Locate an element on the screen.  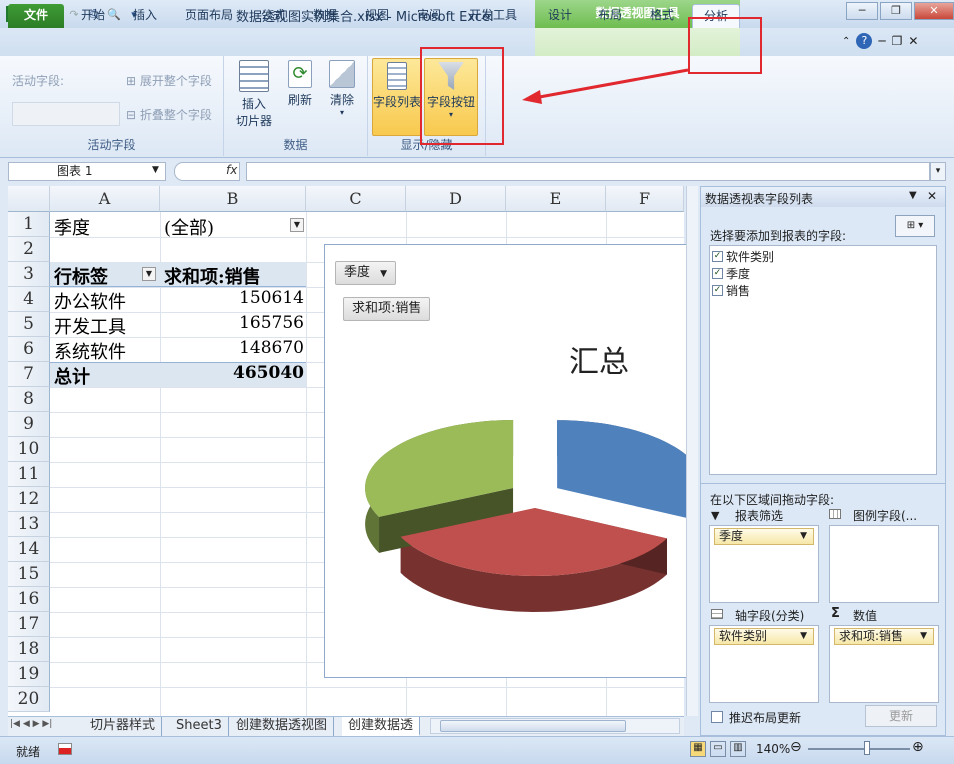
ribbon-help-controls: ⌃ ? ─ ❐ ✕ is located at coordinates (880, 41).